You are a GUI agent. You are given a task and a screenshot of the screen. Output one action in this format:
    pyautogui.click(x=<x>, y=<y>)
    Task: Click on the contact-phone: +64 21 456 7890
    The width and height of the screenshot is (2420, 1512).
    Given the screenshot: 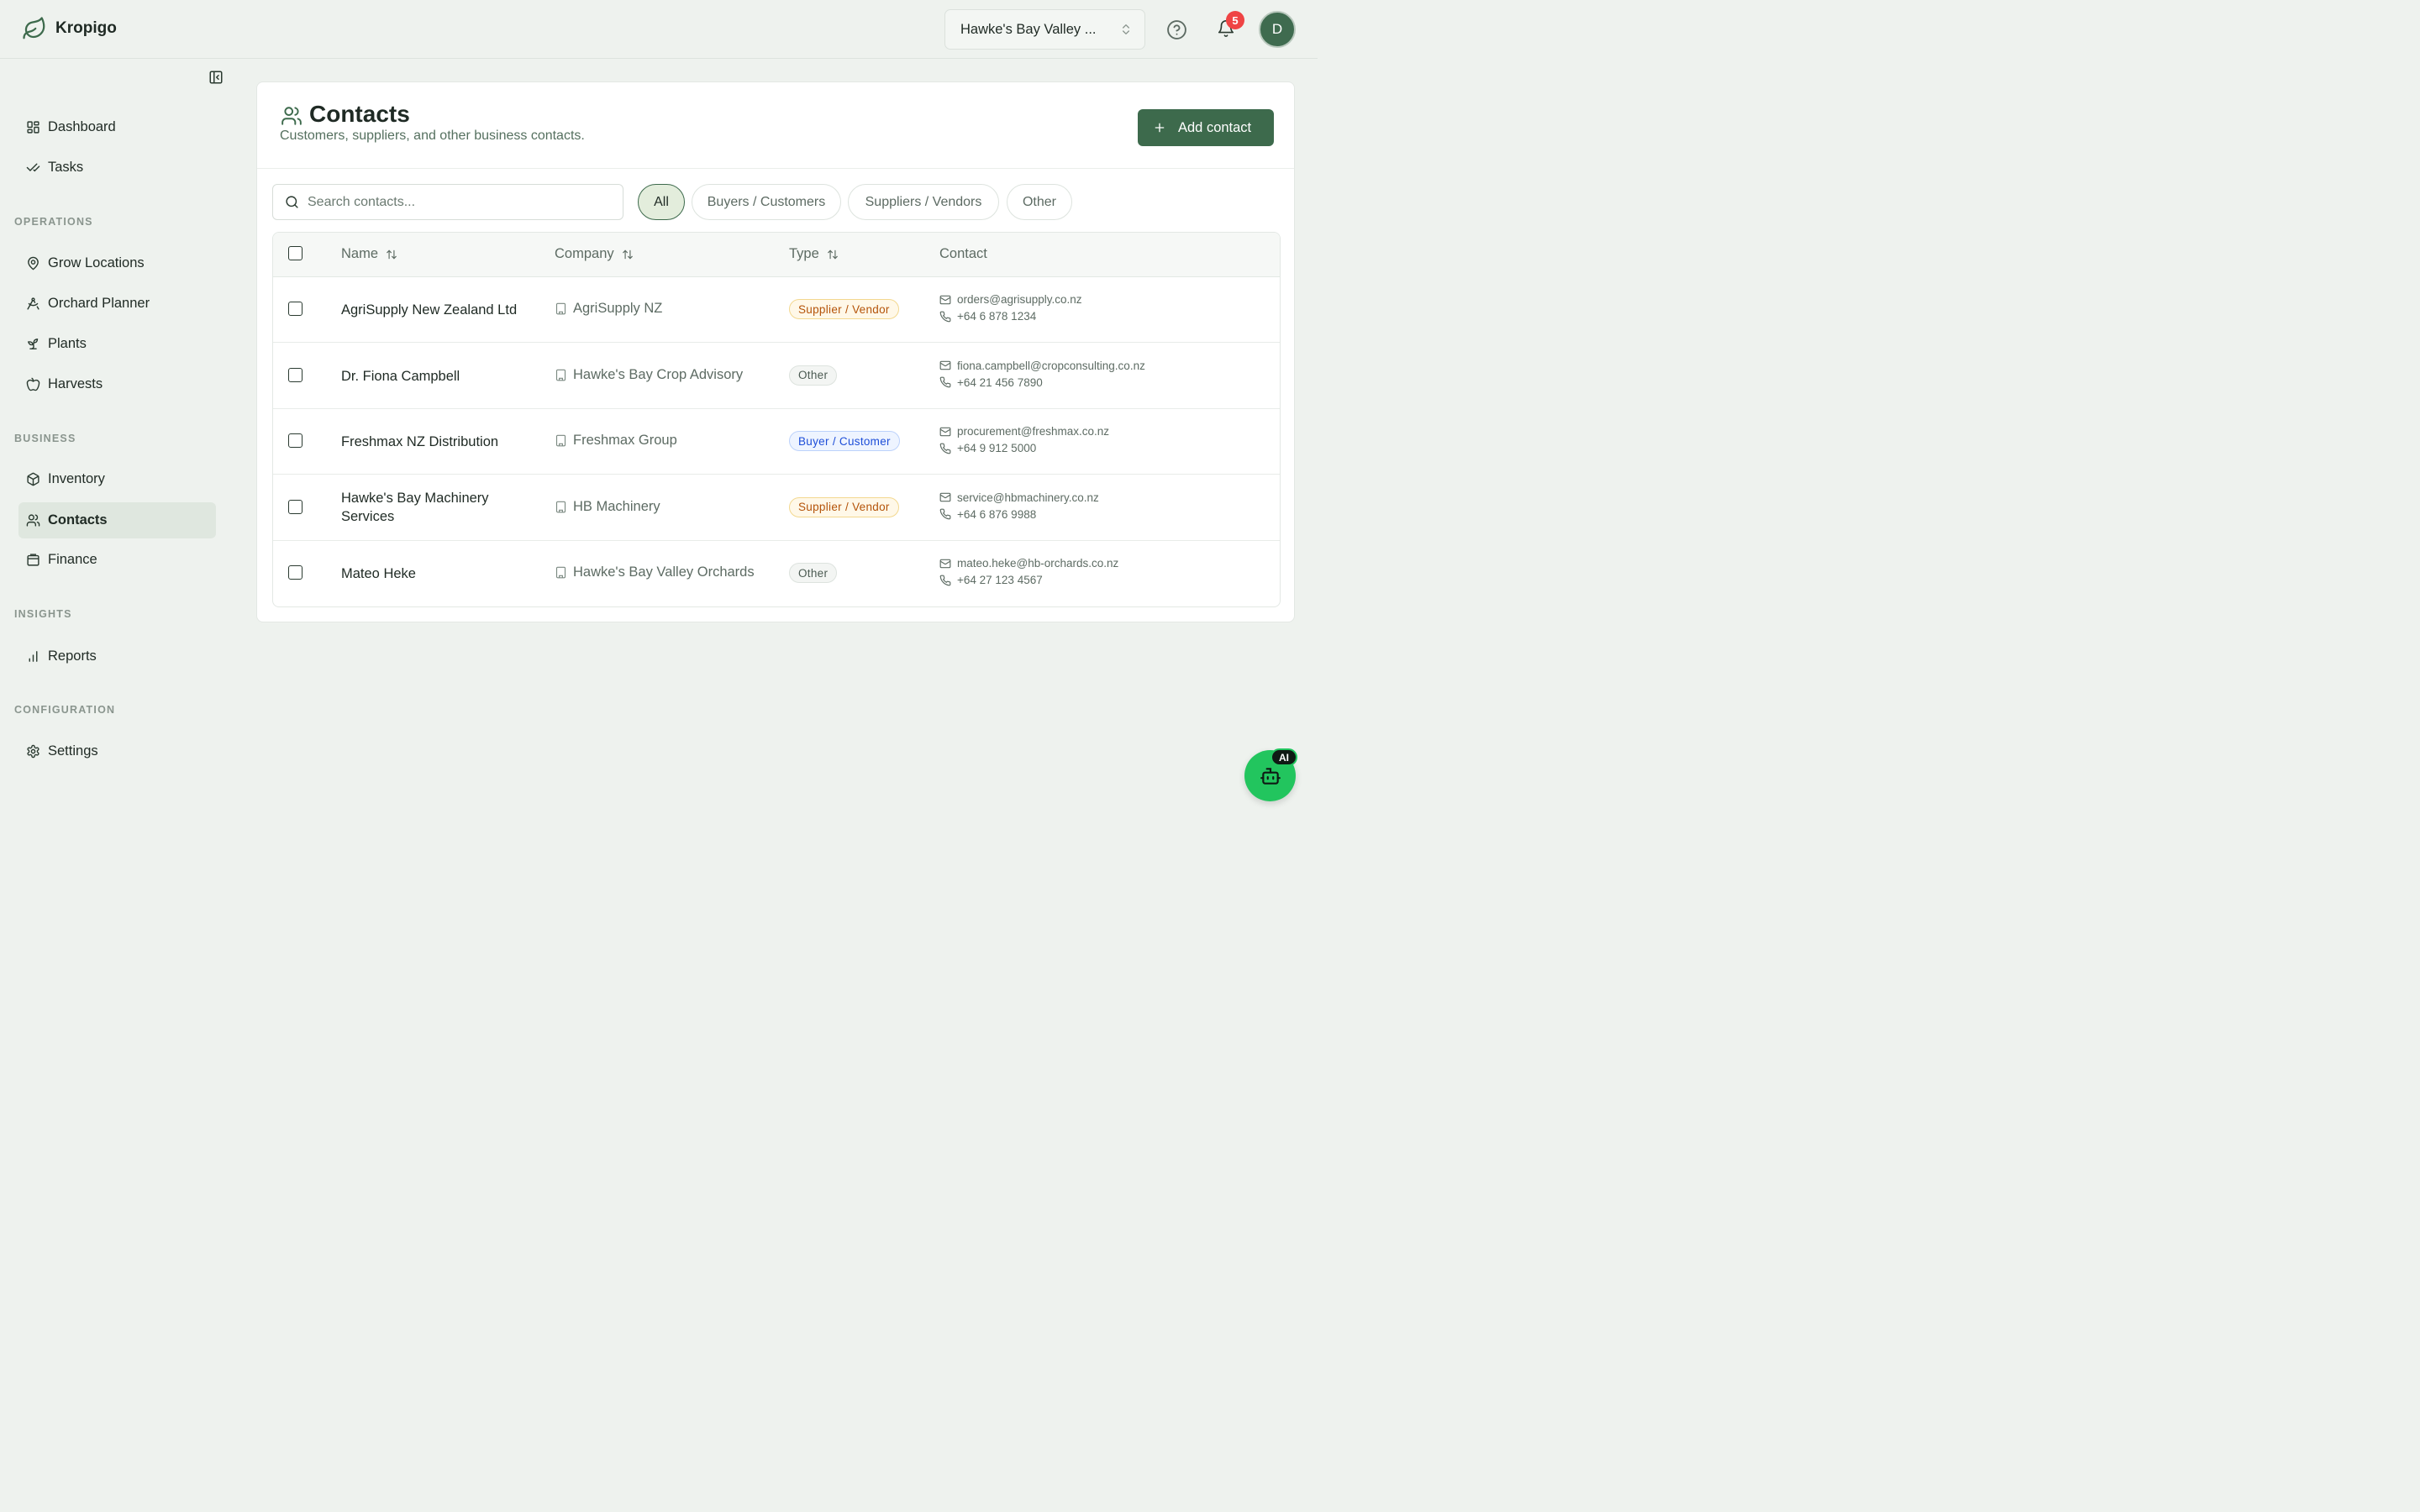 What is the action you would take?
    pyautogui.click(x=1000, y=382)
    